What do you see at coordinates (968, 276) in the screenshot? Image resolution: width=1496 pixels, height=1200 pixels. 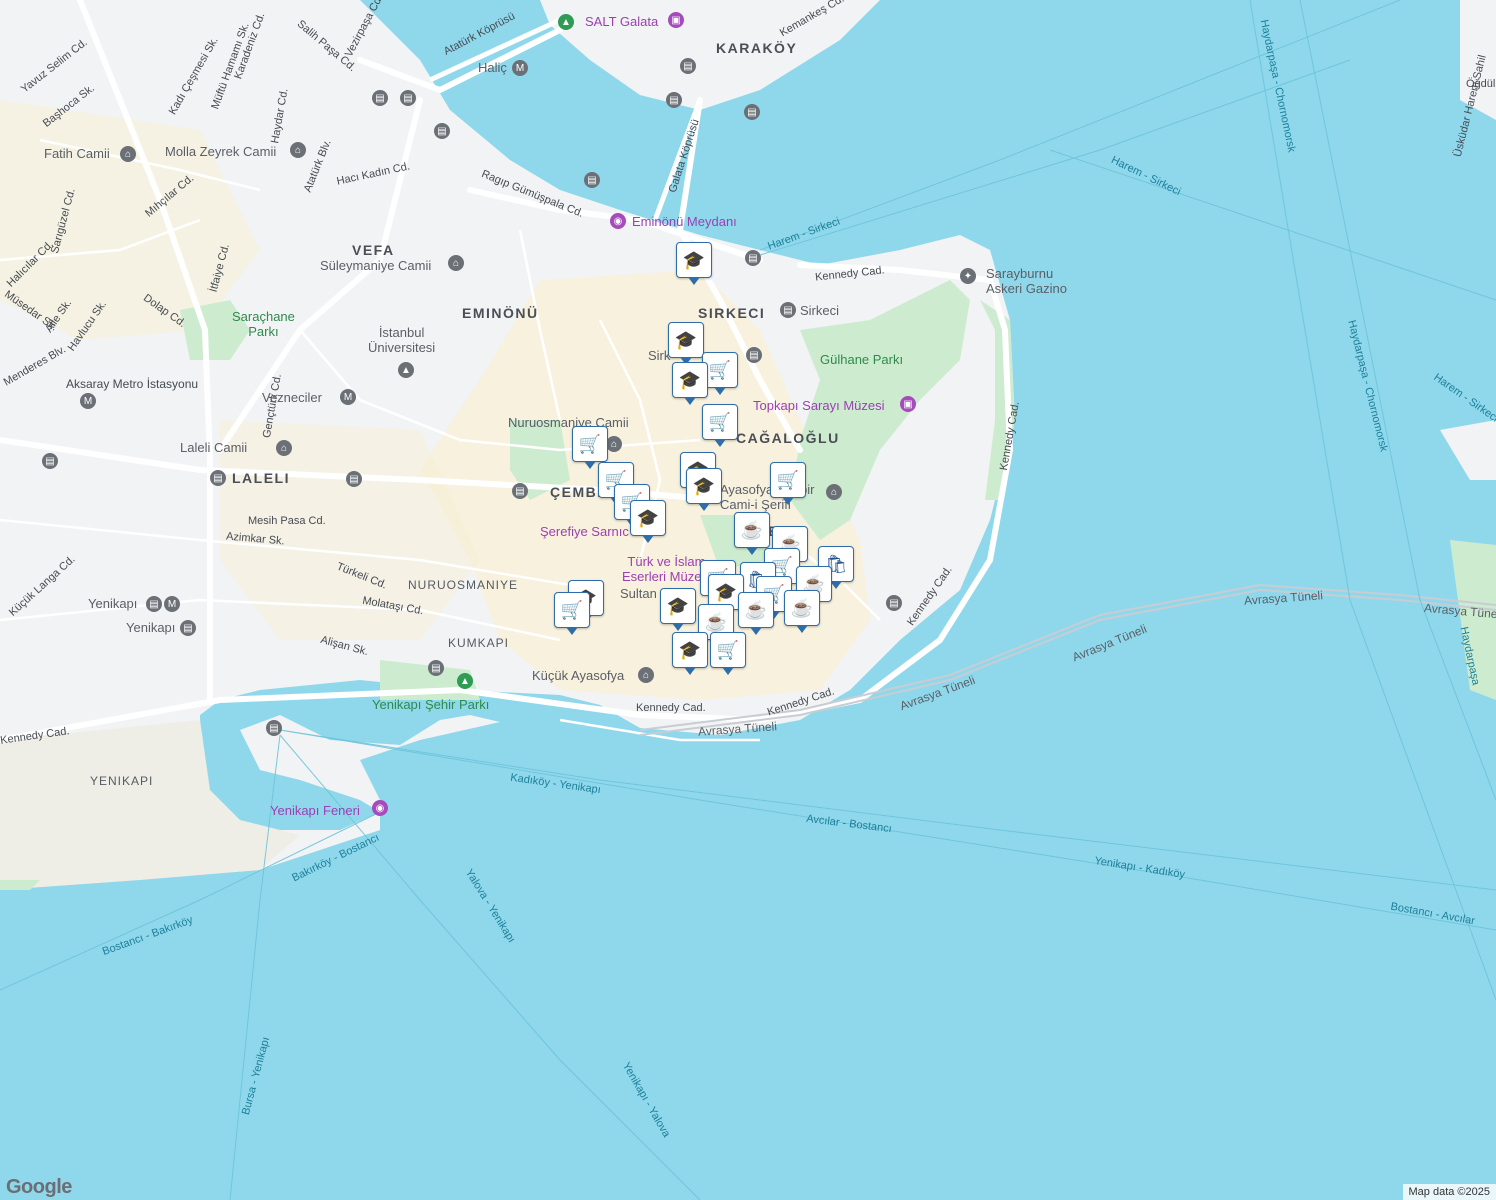 I see `restaurant-icon: ✦` at bounding box center [968, 276].